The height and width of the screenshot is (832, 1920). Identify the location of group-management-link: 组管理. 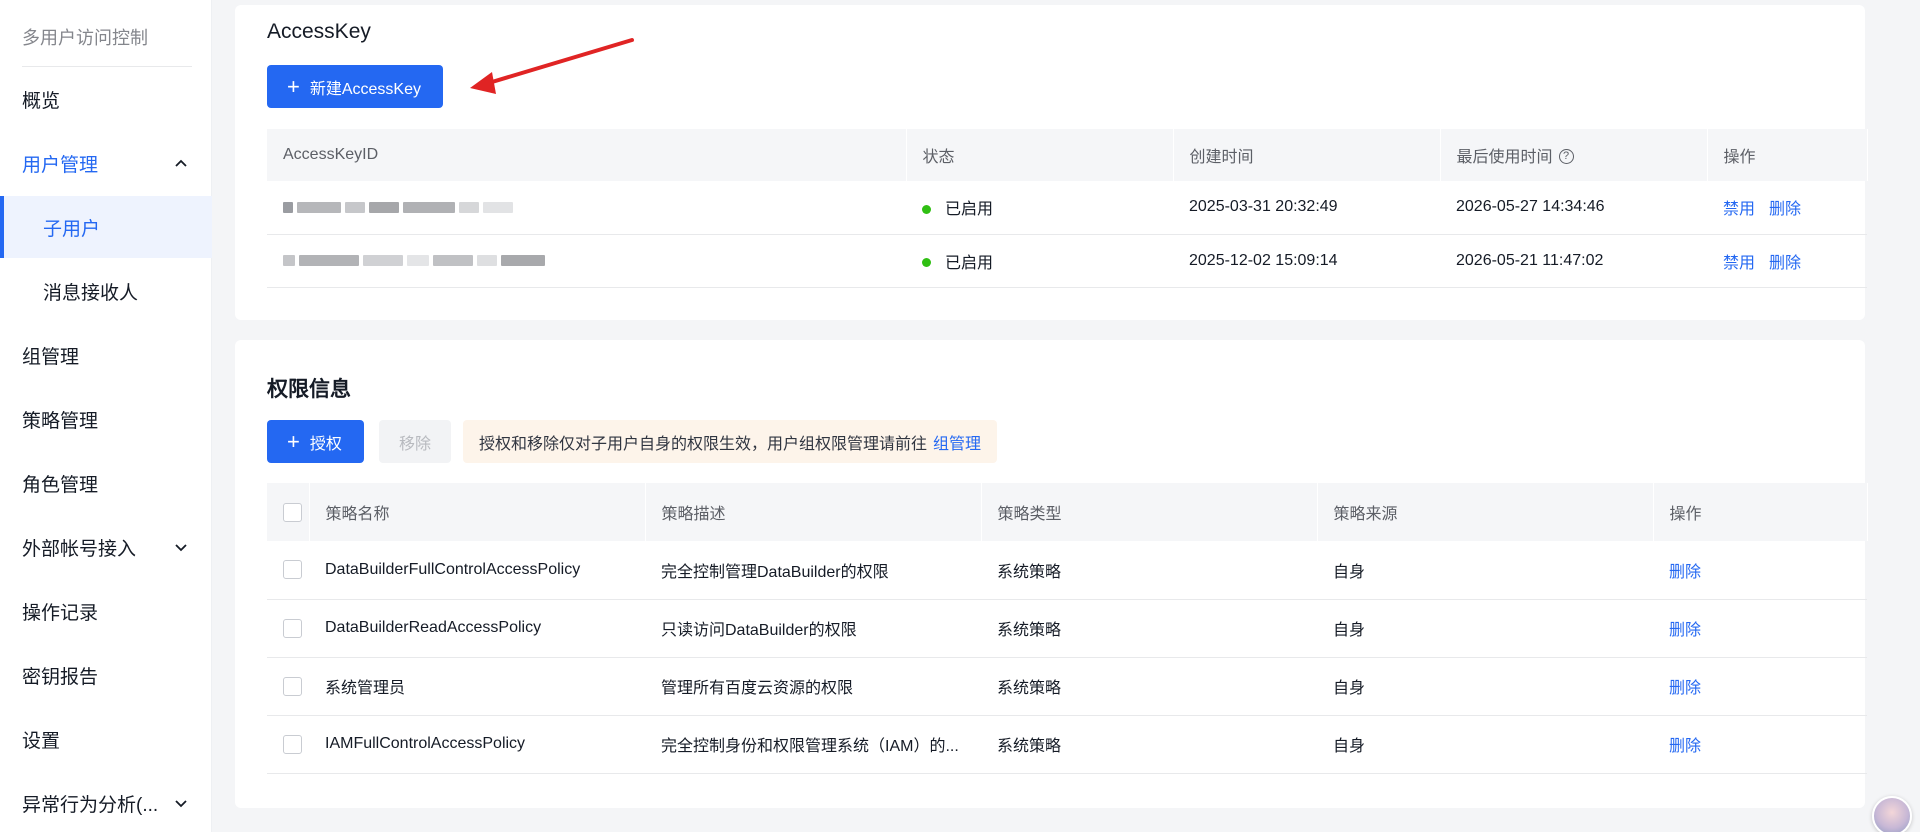
(957, 442).